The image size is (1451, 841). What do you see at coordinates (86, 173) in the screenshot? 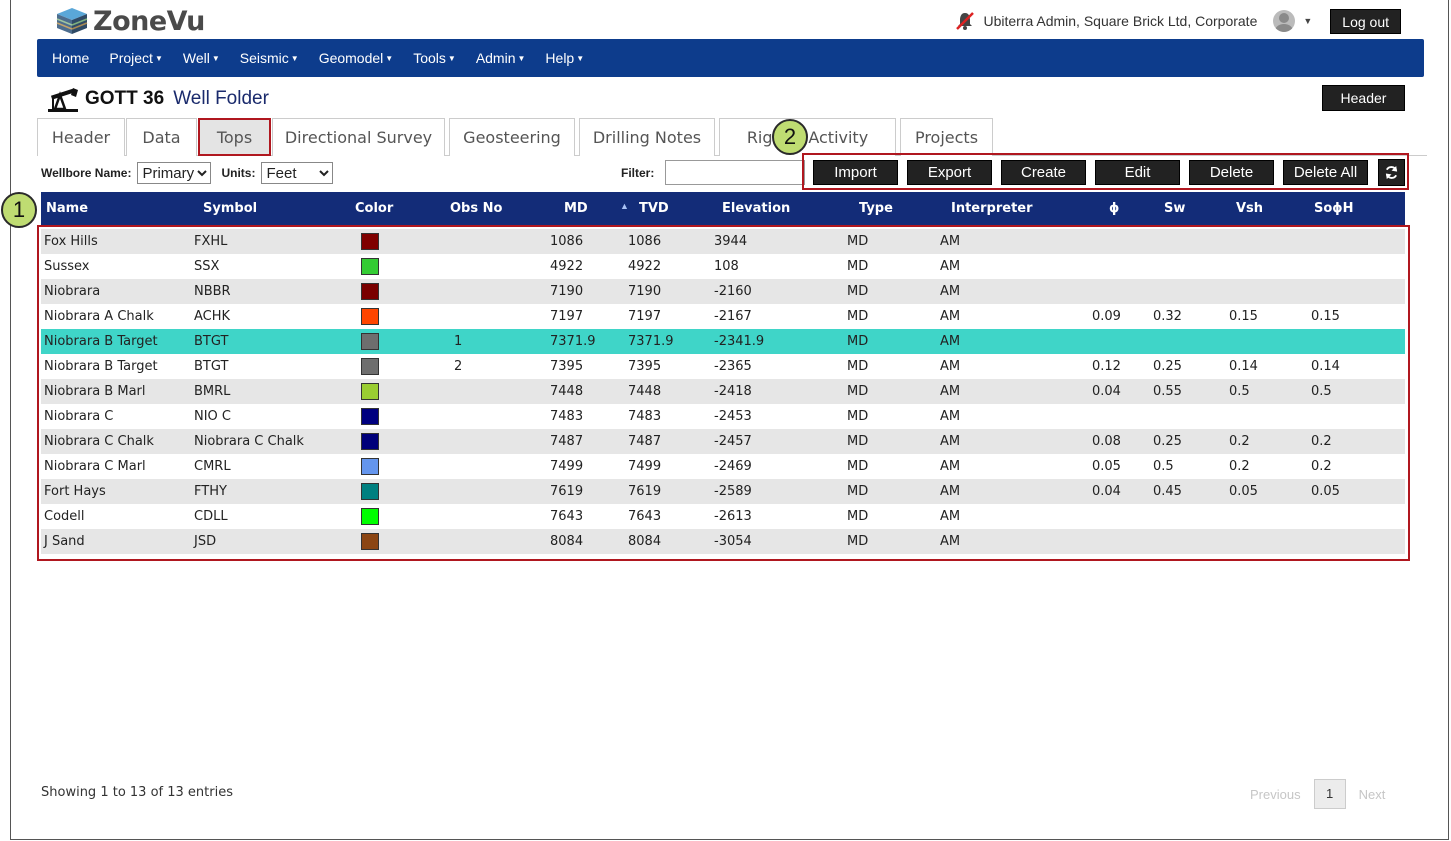
I see `wellbore-label: Wellbore Name:` at bounding box center [86, 173].